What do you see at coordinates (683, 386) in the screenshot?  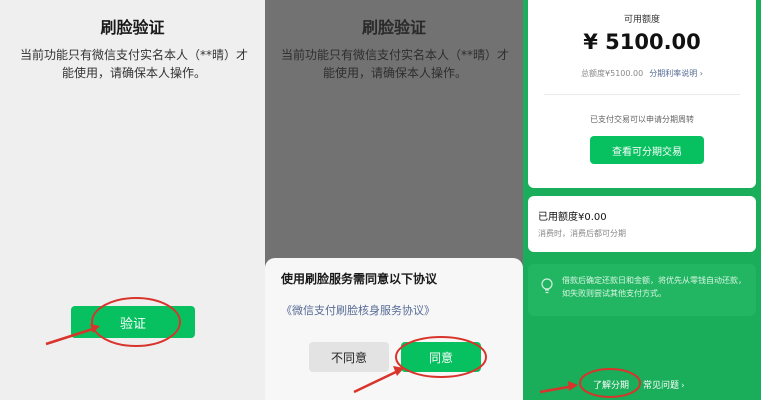 I see `chevron-right-icon: ›` at bounding box center [683, 386].